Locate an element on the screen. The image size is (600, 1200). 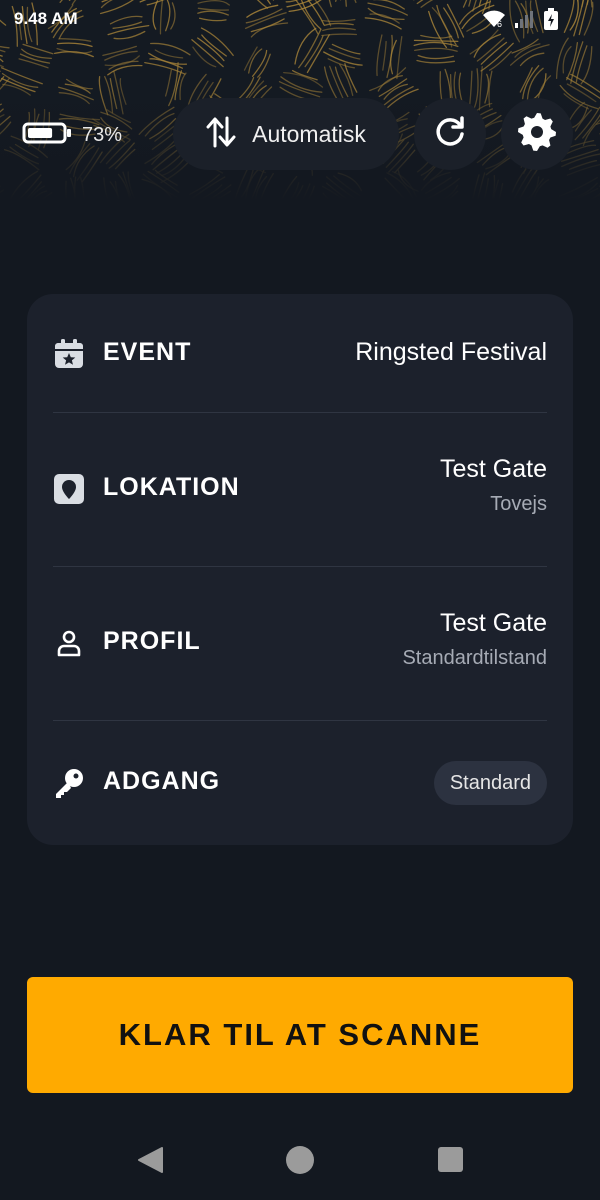
swap-vertical-icon is located at coordinates (221, 134).